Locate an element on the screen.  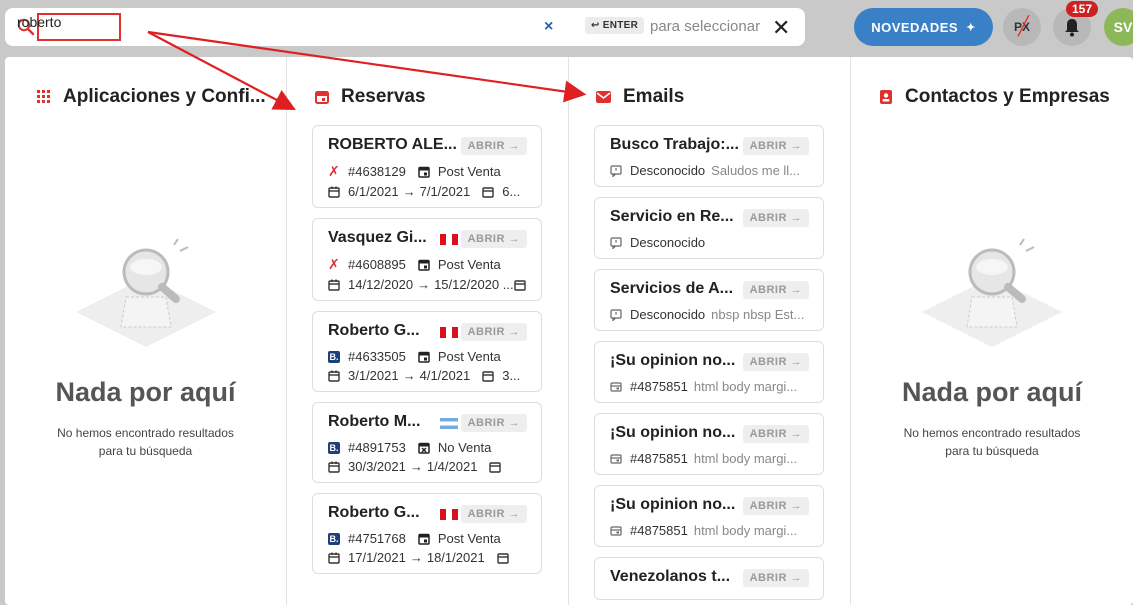
date-from: 6/1/2021 is located at coordinates (373, 191).